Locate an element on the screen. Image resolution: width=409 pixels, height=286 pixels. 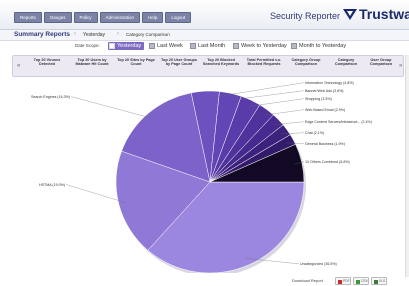
tab-top-sites: Top 20 Sites by Page Count is located at coordinates (136, 67).